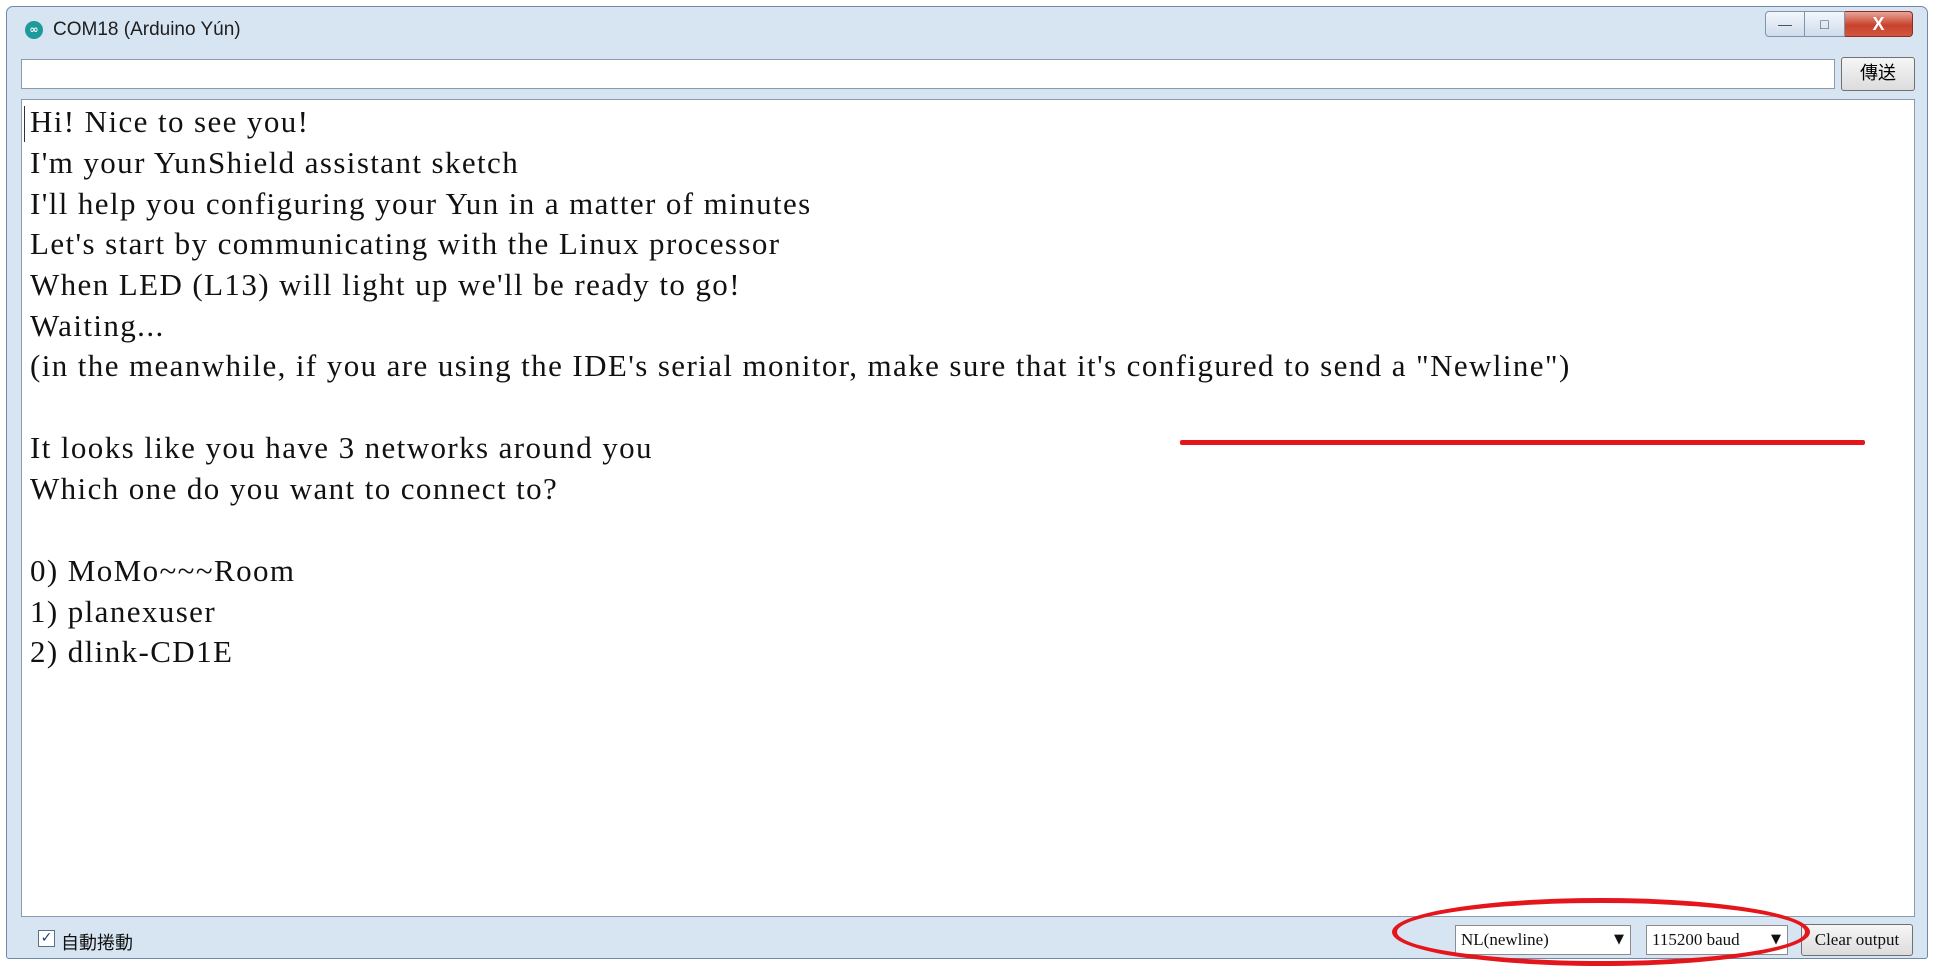  I want to click on output-line: 0) MoMo~~~Room, so click(163, 570).